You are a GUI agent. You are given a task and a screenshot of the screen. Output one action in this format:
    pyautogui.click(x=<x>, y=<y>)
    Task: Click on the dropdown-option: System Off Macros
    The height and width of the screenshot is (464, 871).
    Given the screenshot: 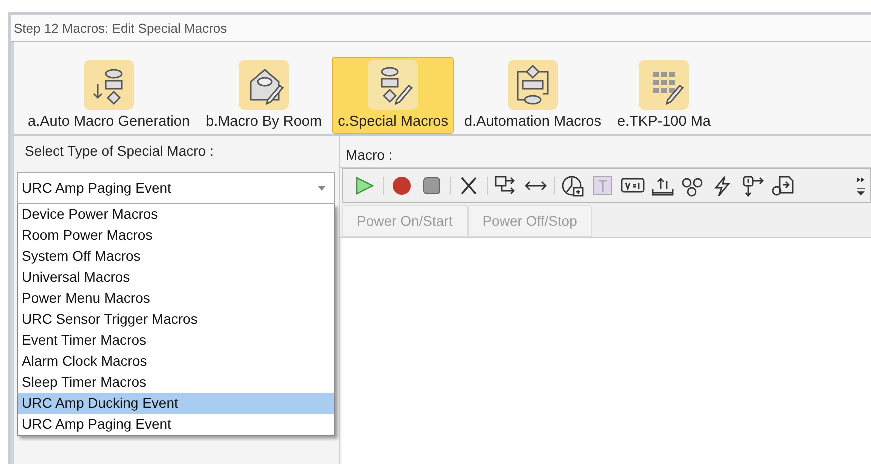 What is the action you would take?
    pyautogui.click(x=176, y=256)
    